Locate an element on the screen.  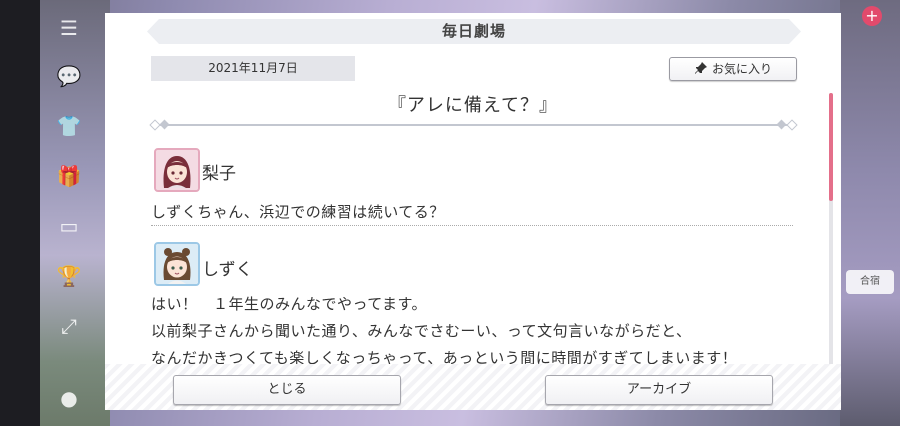
dialog-header-title: 毎日劇場 is located at coordinates (474, 31).